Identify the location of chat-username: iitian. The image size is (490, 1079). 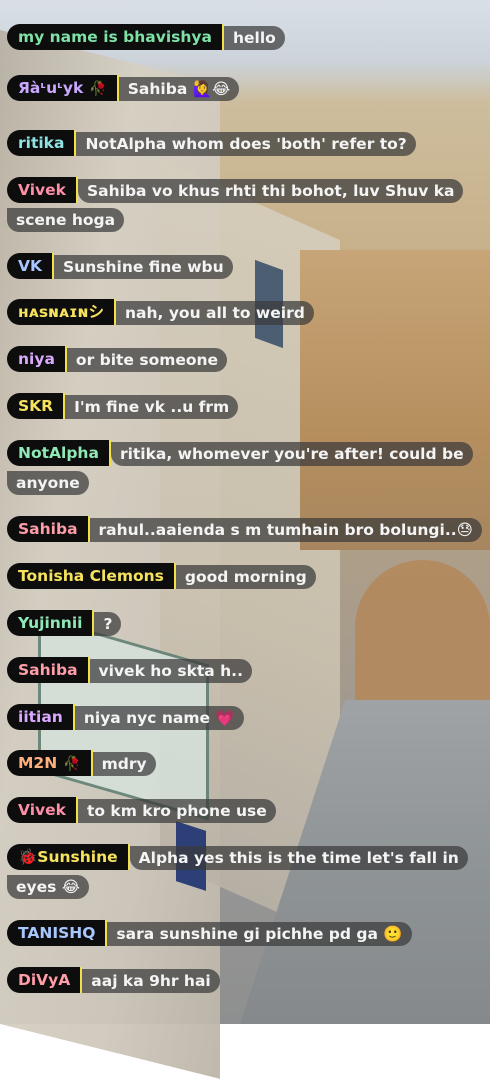
(41, 717).